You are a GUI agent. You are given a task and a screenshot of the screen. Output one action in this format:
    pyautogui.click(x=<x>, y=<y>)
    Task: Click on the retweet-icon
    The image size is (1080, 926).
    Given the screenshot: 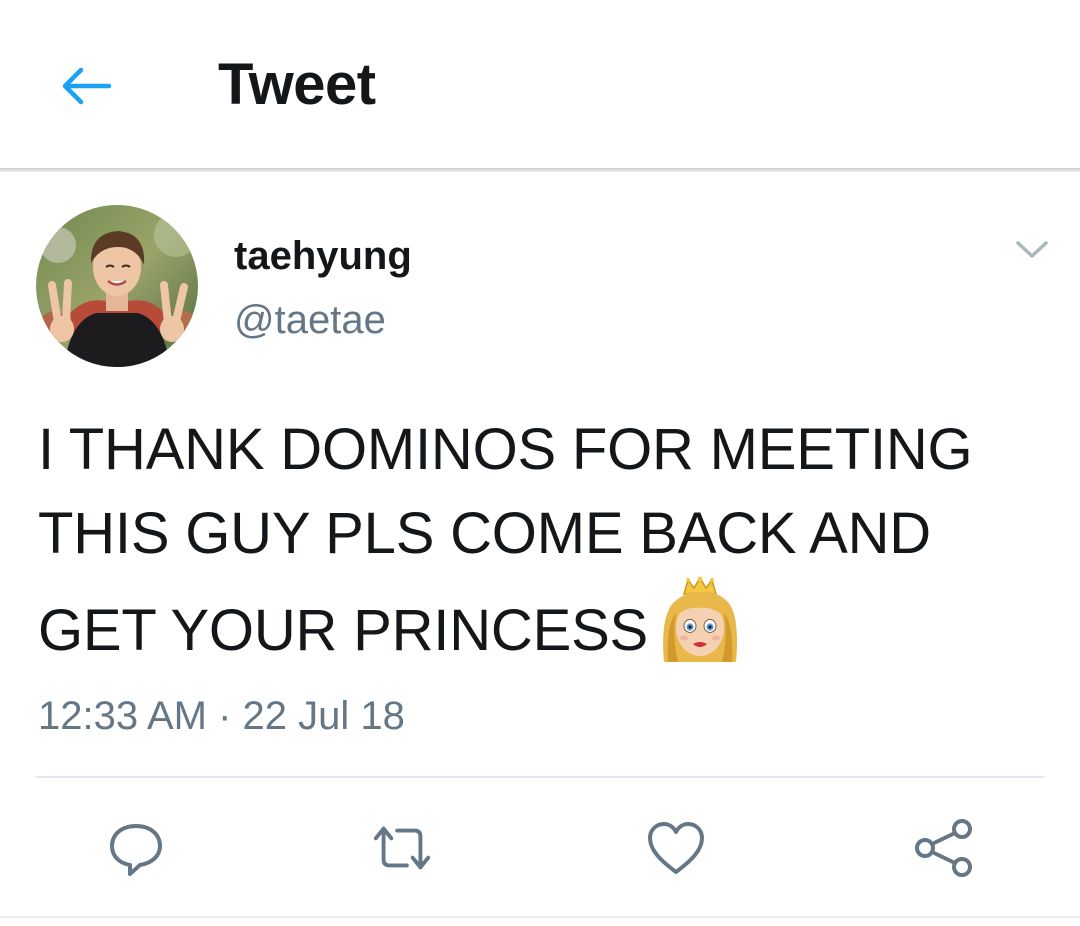 What is the action you would take?
    pyautogui.click(x=402, y=848)
    